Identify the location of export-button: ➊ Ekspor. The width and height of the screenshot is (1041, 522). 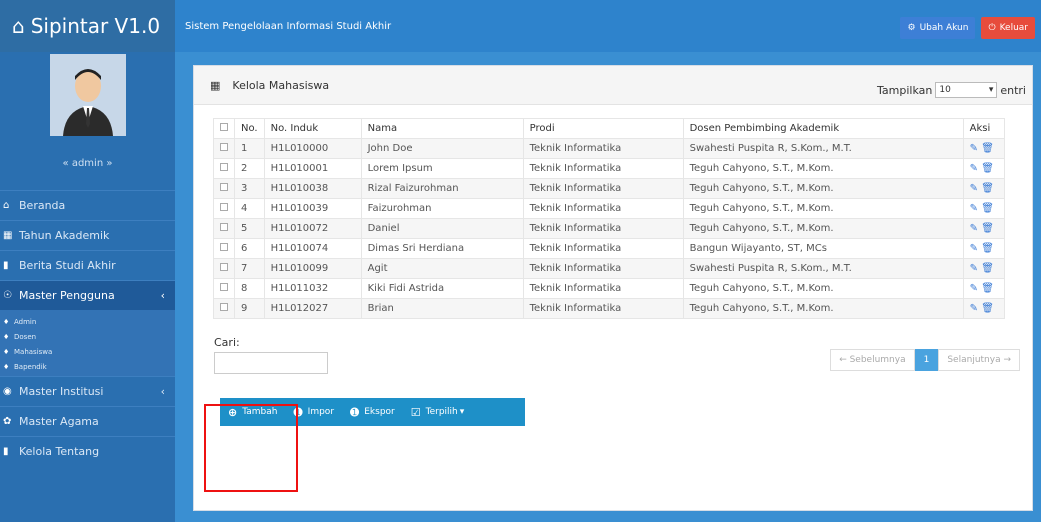
(372, 412).